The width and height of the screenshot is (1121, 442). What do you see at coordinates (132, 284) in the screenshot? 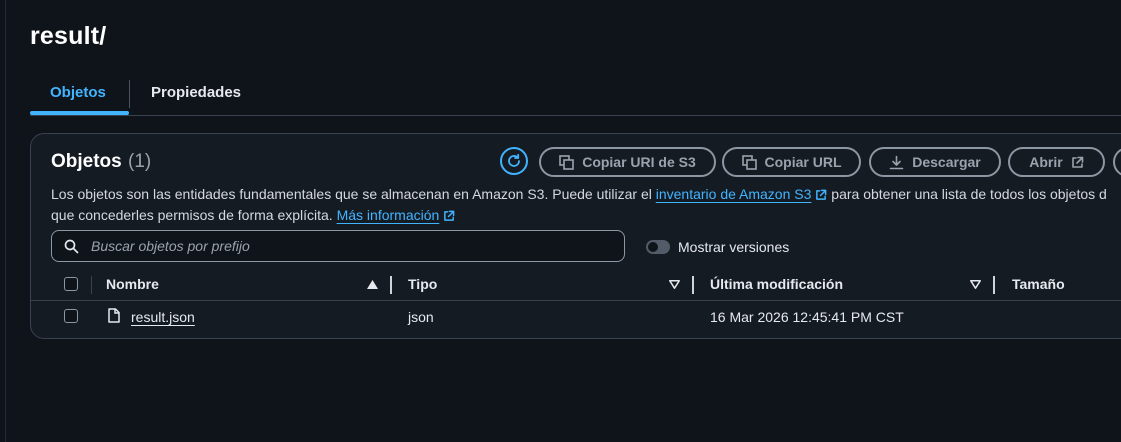
I see `column-header-name: Nombre` at bounding box center [132, 284].